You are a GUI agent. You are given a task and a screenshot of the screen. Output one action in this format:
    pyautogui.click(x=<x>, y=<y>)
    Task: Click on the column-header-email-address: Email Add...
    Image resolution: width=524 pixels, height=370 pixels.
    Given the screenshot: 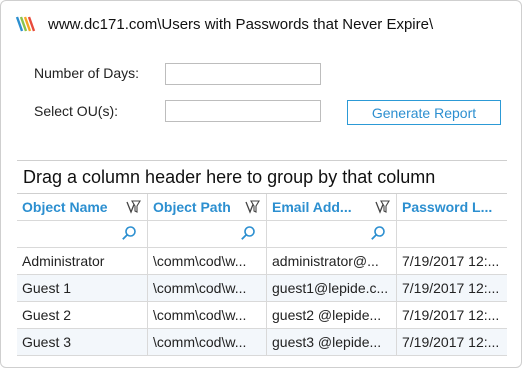 What is the action you would take?
    pyautogui.click(x=332, y=207)
    